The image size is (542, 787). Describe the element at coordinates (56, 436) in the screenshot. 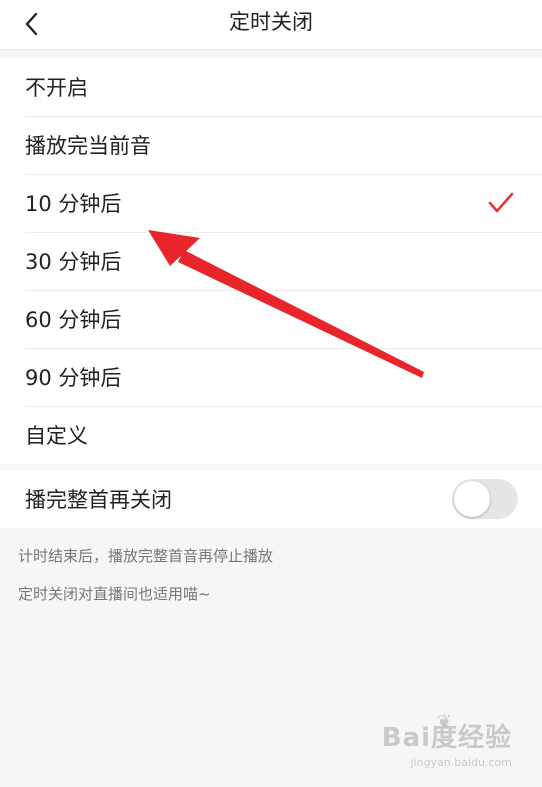

I see `option-label: 自定义` at that location.